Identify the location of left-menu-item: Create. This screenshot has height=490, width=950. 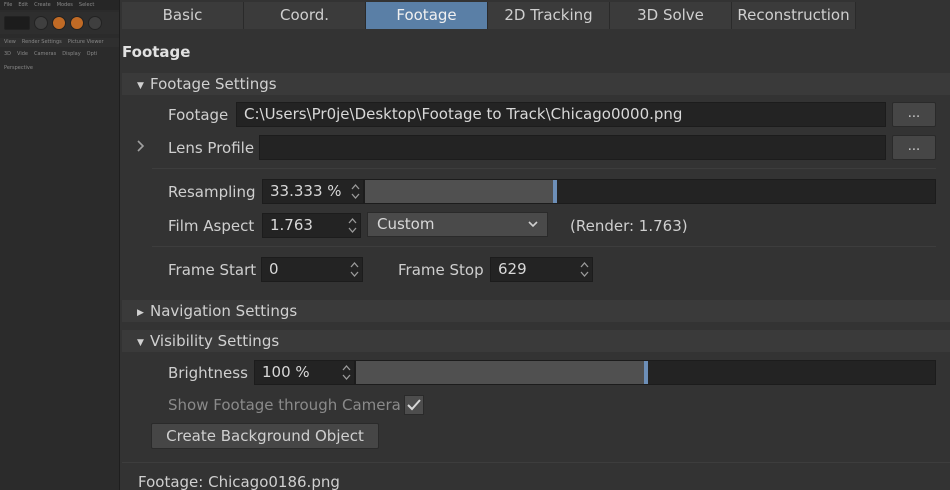
(42, 5).